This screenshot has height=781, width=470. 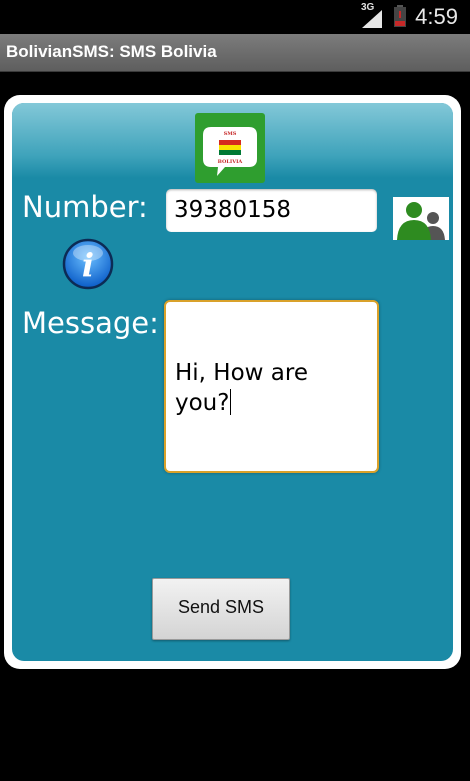 I want to click on send-sms-button: Send SMS, so click(x=221, y=609).